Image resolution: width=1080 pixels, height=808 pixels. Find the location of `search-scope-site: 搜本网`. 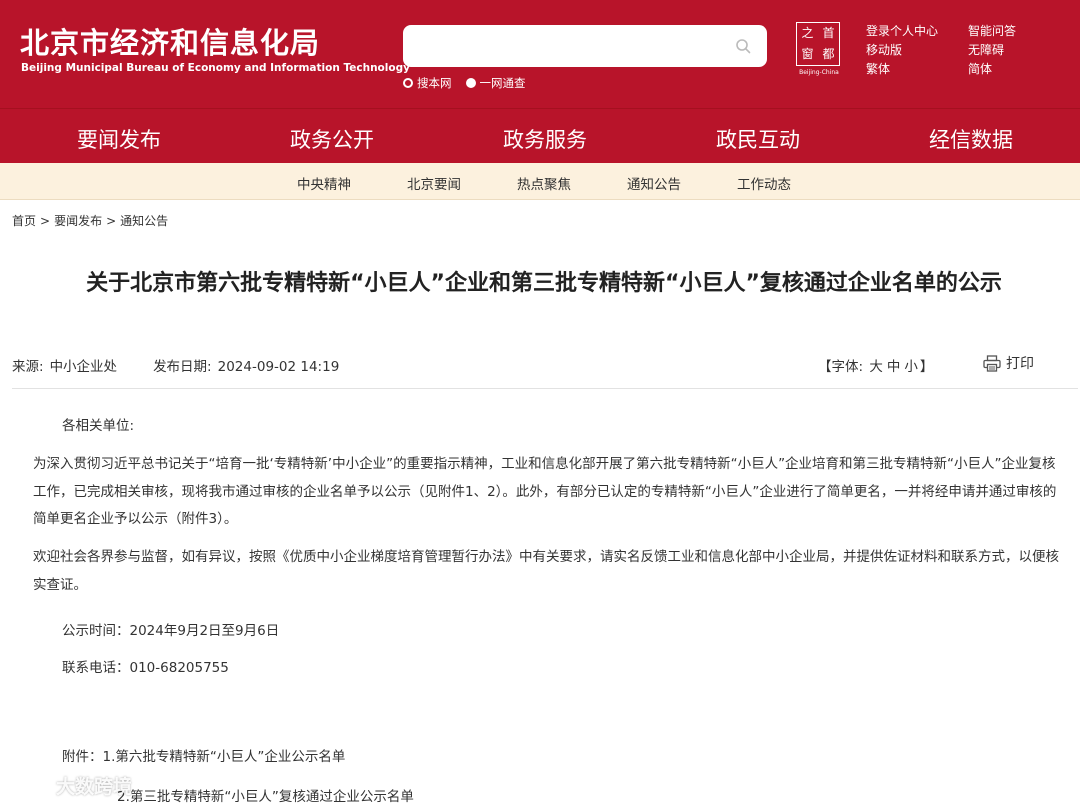

search-scope-site: 搜本网 is located at coordinates (427, 83).